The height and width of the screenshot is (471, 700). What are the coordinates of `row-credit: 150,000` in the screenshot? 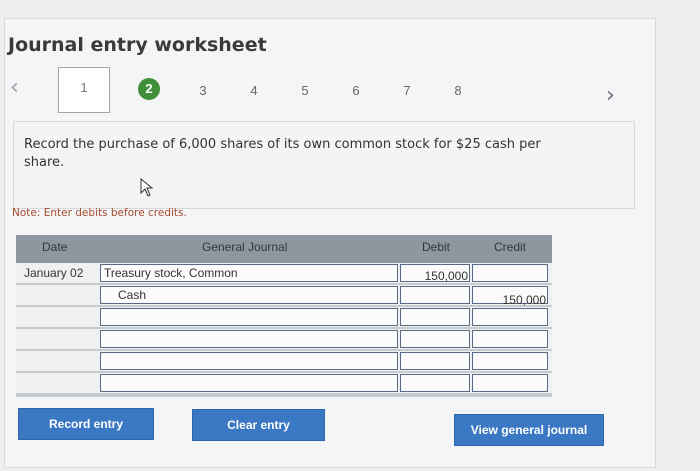 It's located at (524, 300).